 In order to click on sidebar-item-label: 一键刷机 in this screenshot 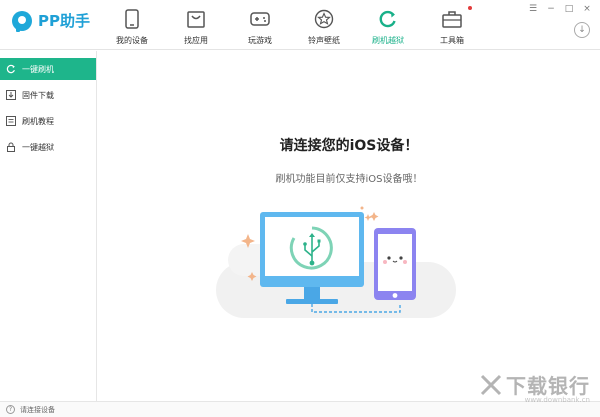, I will do `click(38, 69)`.